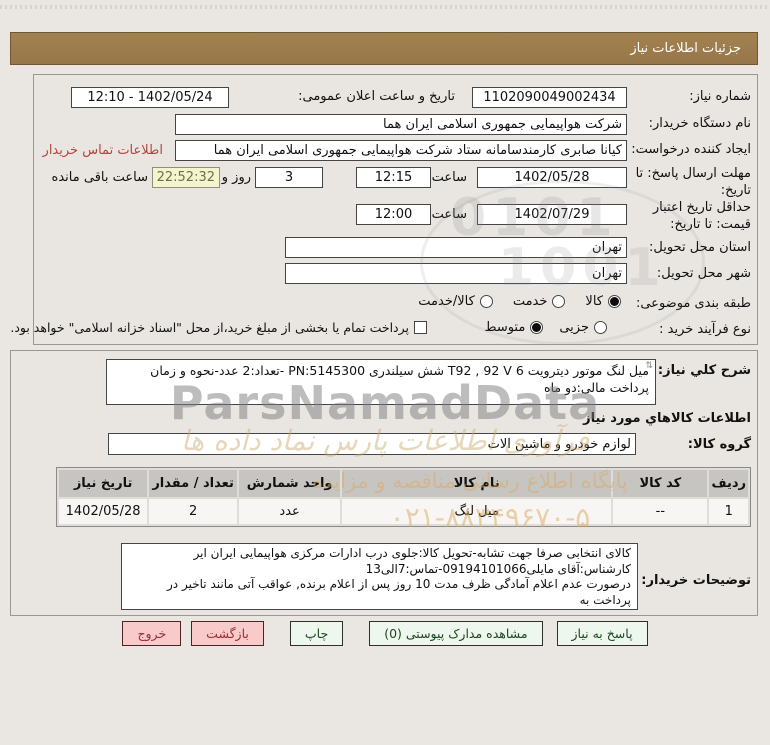 This screenshot has width=770, height=745. Describe the element at coordinates (289, 511) in the screenshot. I see `cell-count-unit: عدد` at that location.